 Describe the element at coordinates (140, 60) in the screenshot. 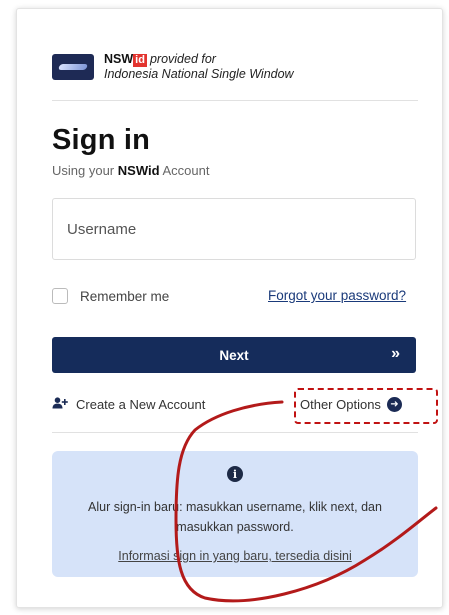

I see `brand-id-badge: id` at that location.